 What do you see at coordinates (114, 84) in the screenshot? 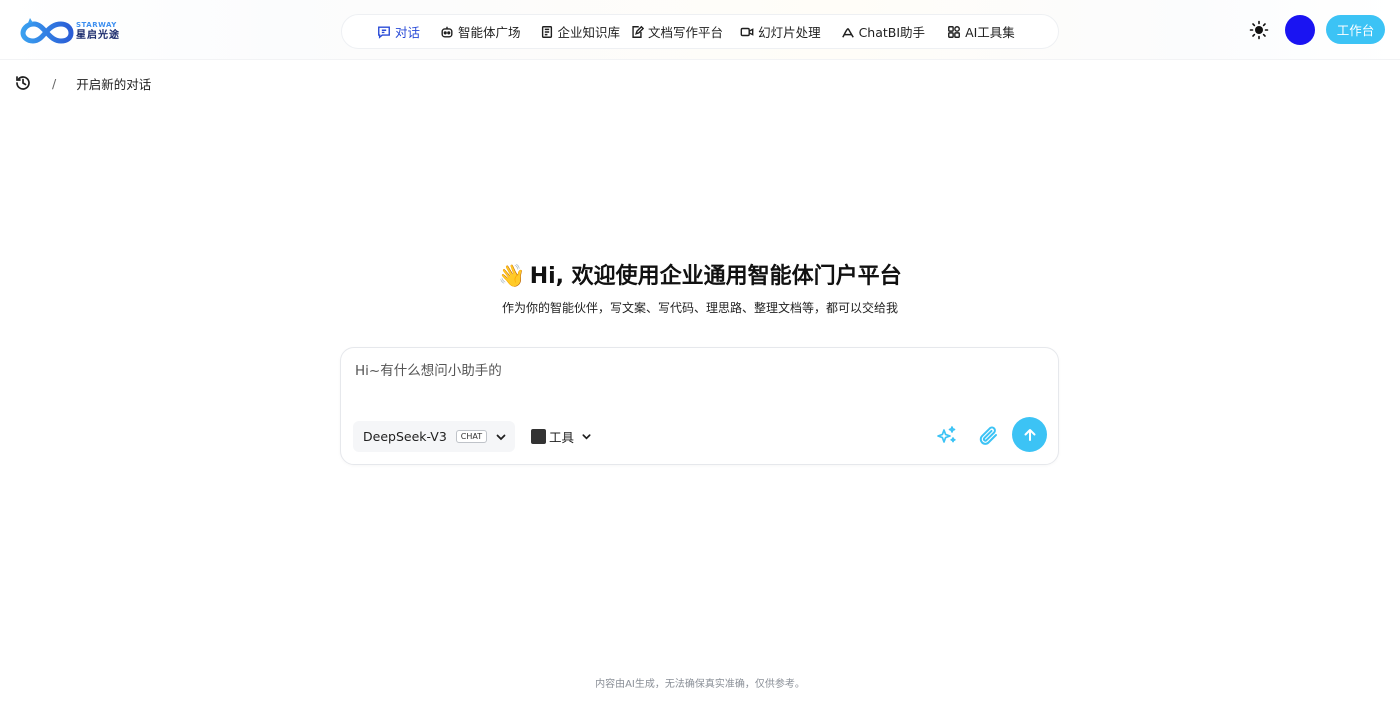
I see `breadcrumb-current: 开启新的对话` at bounding box center [114, 84].